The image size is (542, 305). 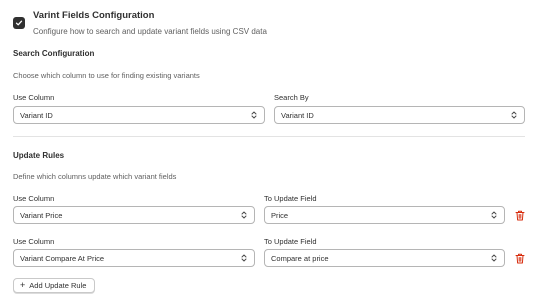 I want to click on card-title: Varint Fields Configuration, so click(x=94, y=15).